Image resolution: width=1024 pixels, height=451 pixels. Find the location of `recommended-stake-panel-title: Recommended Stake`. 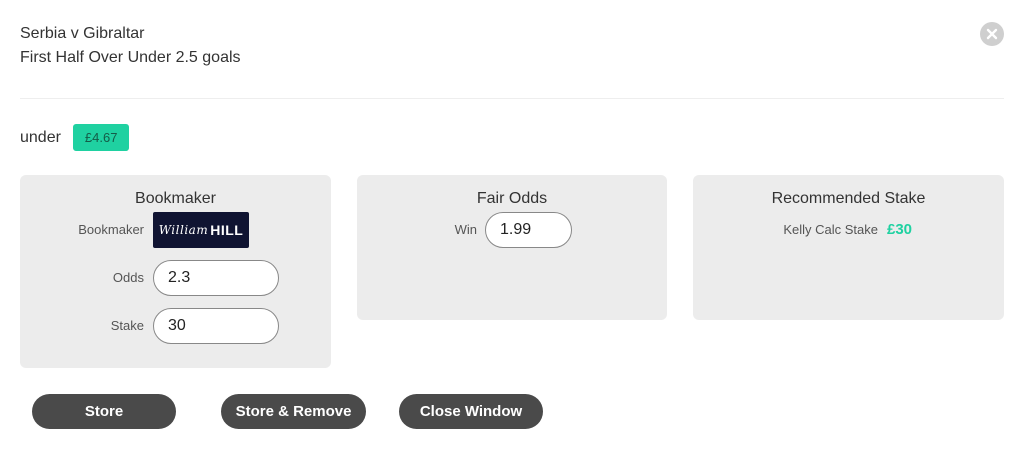

recommended-stake-panel-title: Recommended Stake is located at coordinates (848, 198).